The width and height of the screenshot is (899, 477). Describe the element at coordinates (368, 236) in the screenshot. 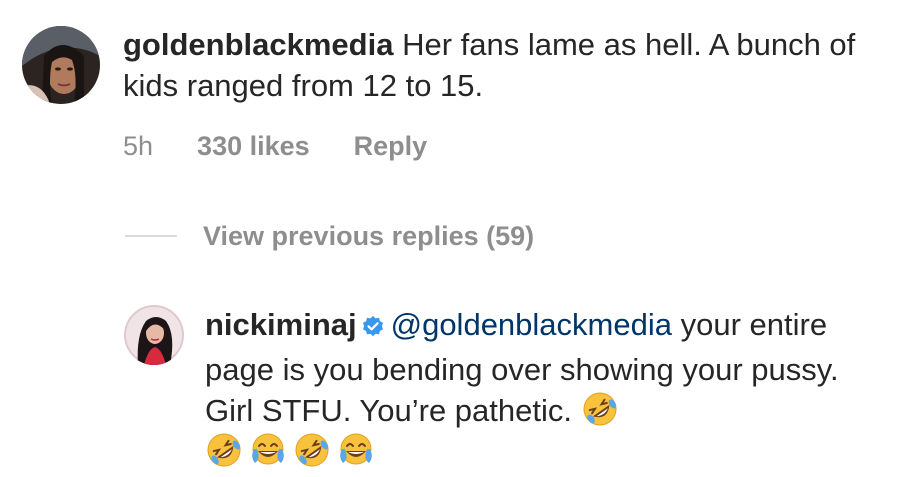

I see `view-previous-replies-label: View previous replies (59)` at that location.